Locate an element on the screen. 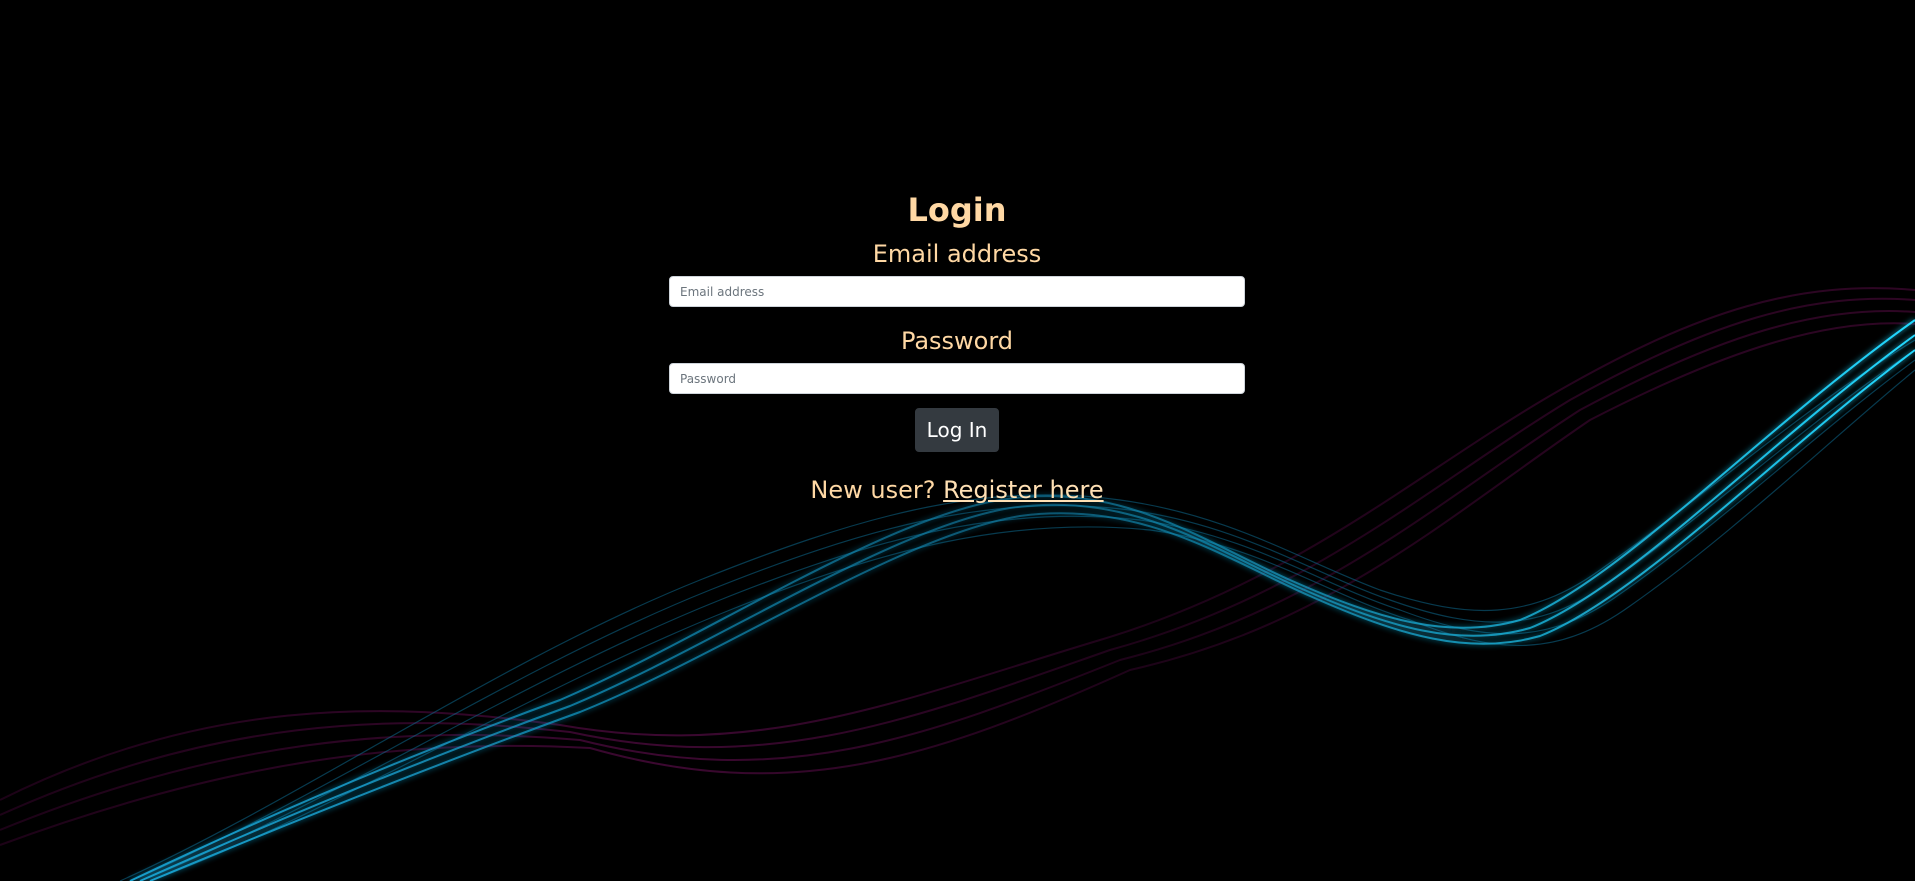 The width and height of the screenshot is (1915, 881). log-in-button: Log In is located at coordinates (957, 430).